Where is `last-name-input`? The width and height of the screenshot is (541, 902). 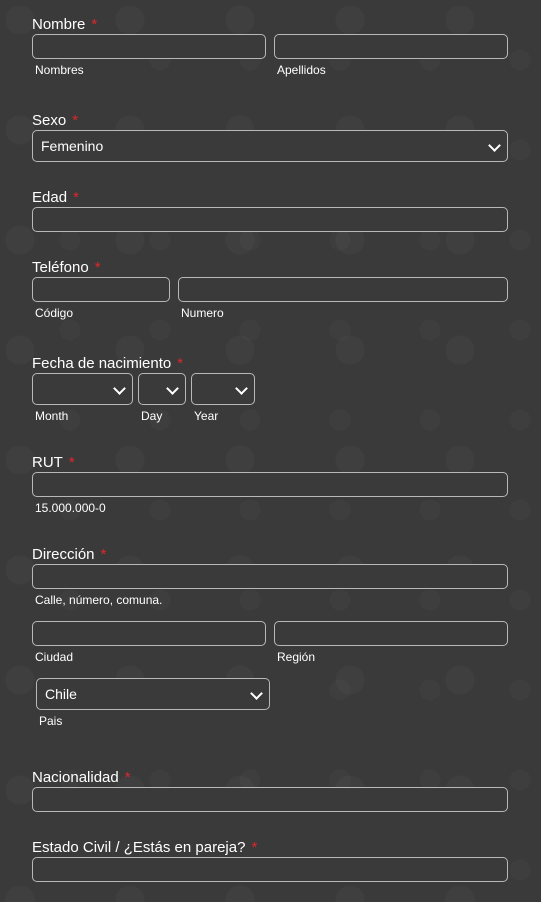 last-name-input is located at coordinates (391, 46).